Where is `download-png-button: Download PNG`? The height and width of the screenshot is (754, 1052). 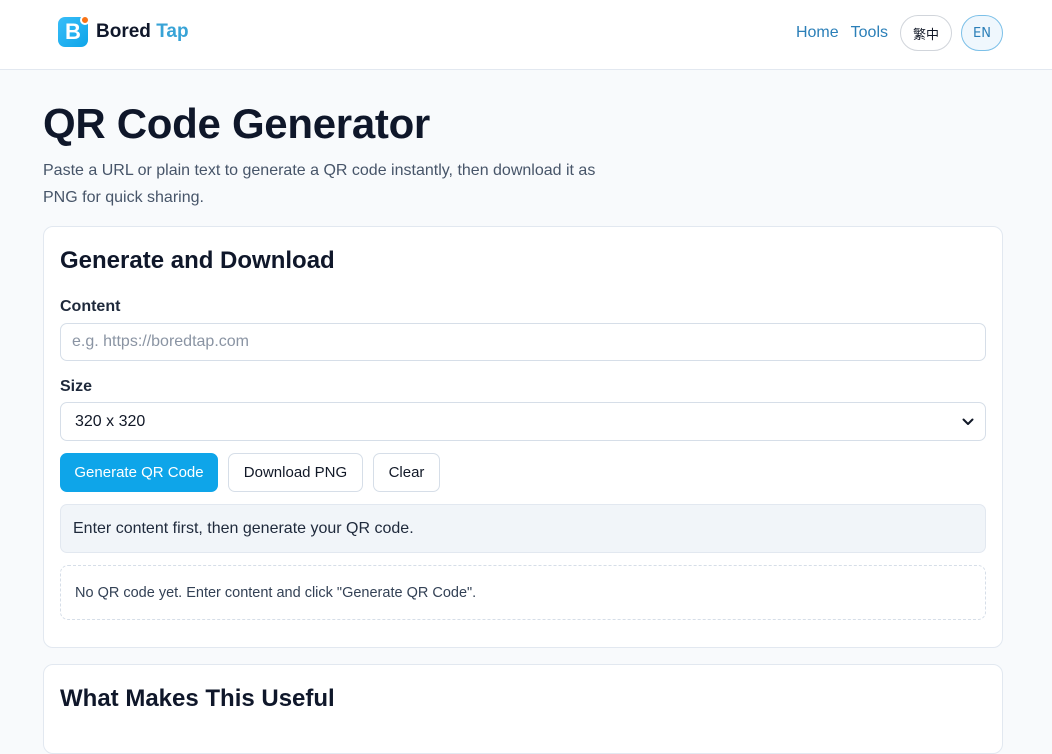
download-png-button: Download PNG is located at coordinates (295, 472).